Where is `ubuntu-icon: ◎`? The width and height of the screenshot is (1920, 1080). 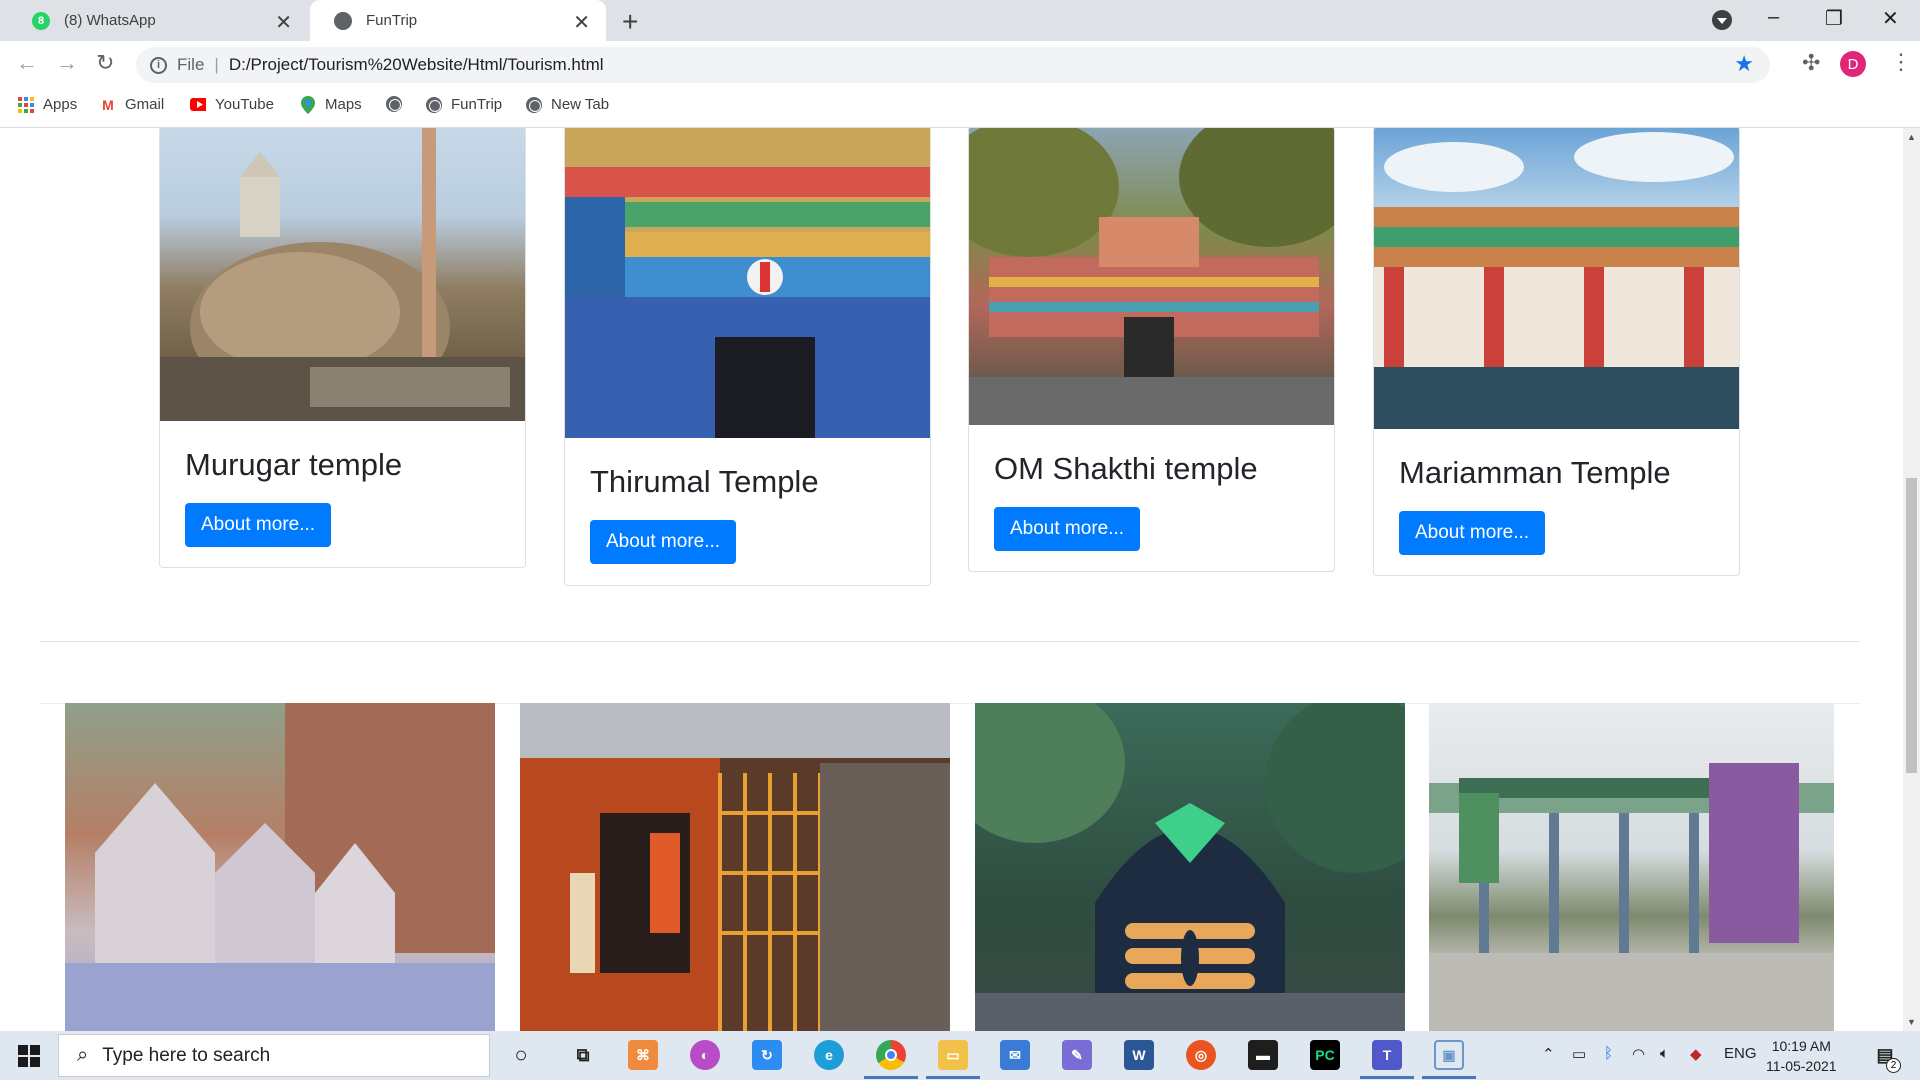 ubuntu-icon: ◎ is located at coordinates (1201, 1055).